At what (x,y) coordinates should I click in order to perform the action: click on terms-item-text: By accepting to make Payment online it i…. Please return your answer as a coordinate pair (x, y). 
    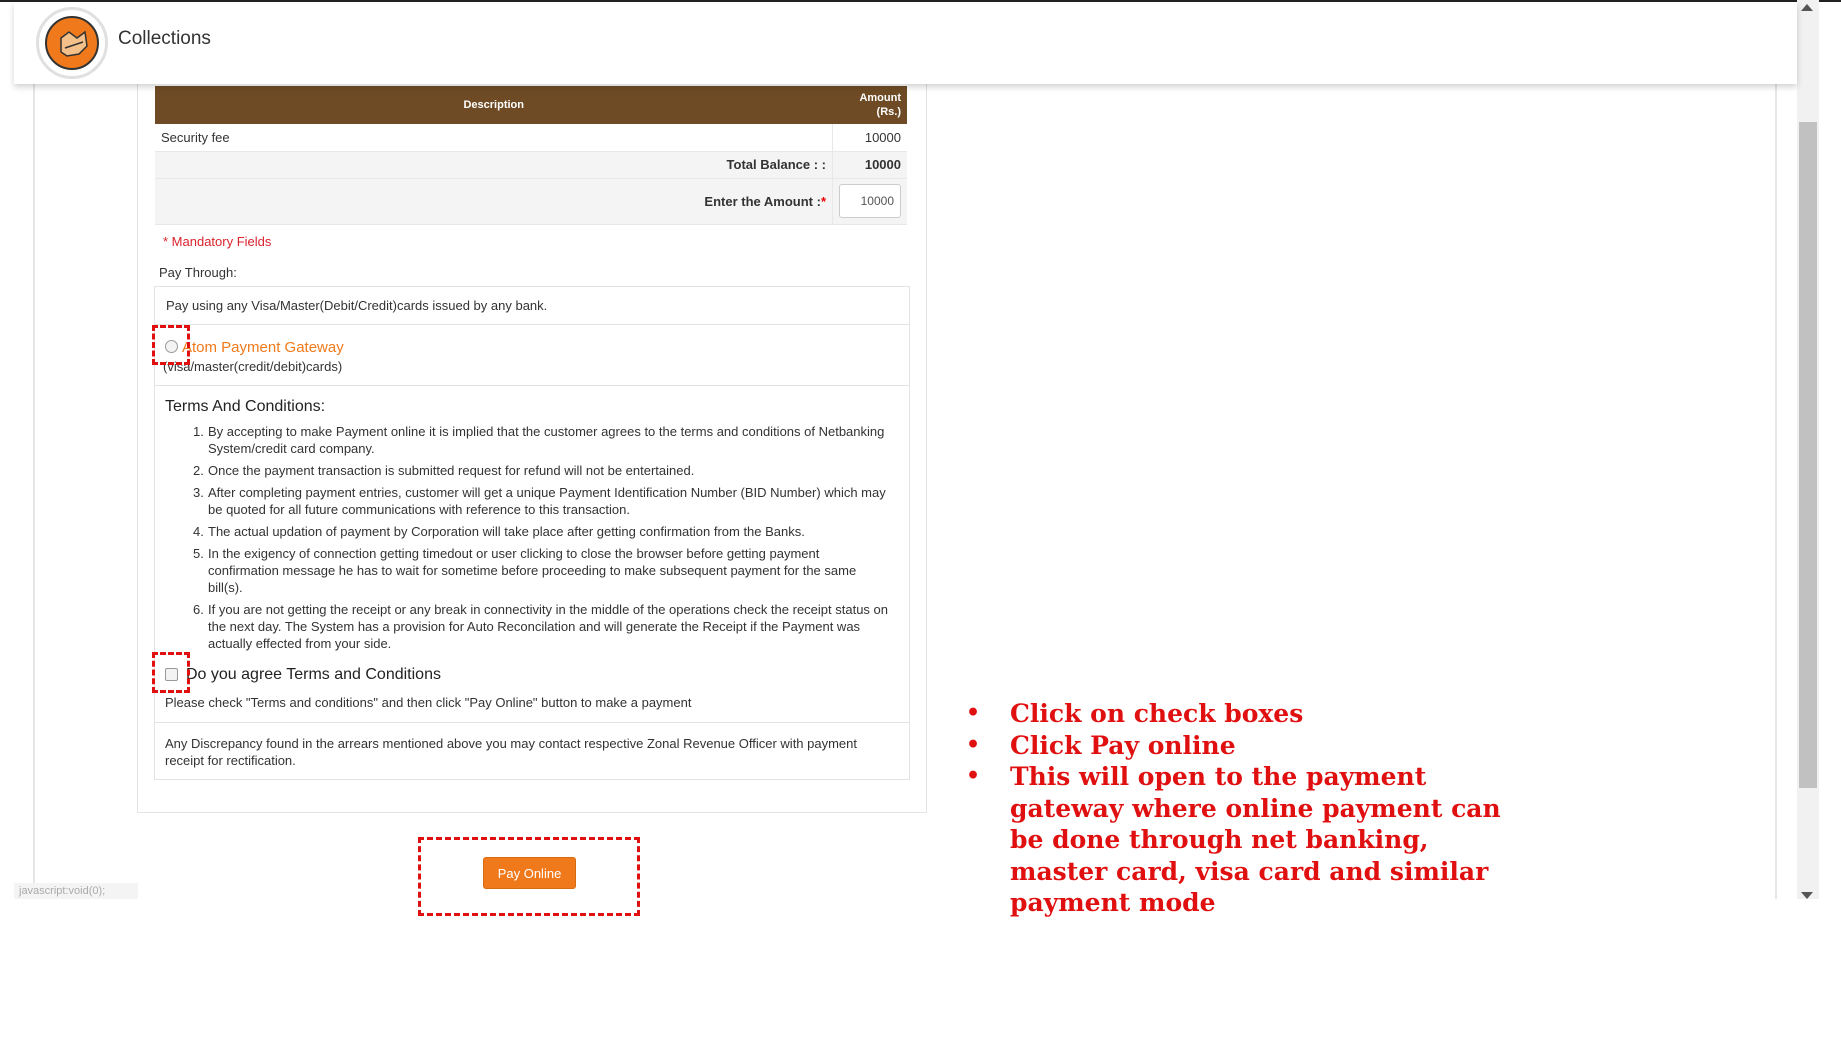
    Looking at the image, I should click on (546, 440).